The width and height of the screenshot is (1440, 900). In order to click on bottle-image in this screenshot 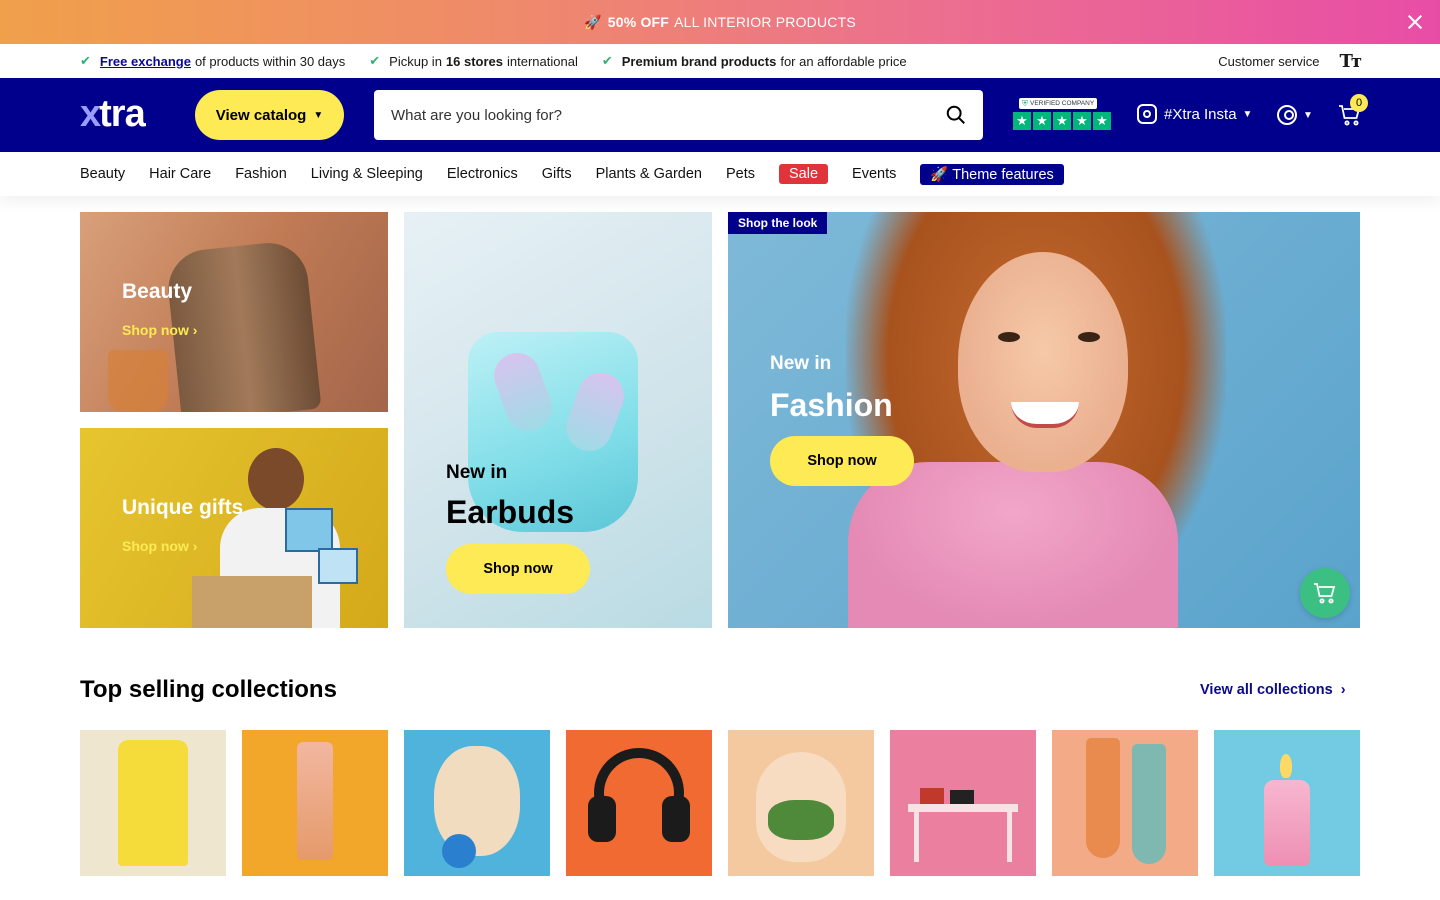, I will do `click(315, 801)`.